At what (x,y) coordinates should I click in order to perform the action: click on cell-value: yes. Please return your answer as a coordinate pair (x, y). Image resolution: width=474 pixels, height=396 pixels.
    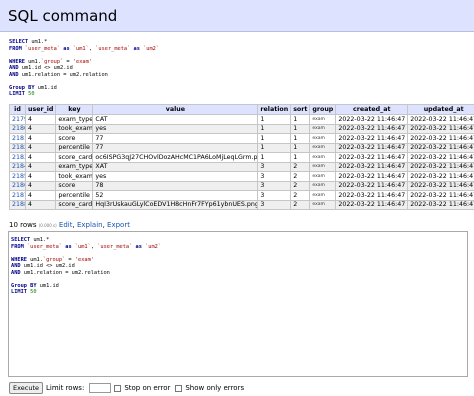
    Looking at the image, I should click on (175, 128).